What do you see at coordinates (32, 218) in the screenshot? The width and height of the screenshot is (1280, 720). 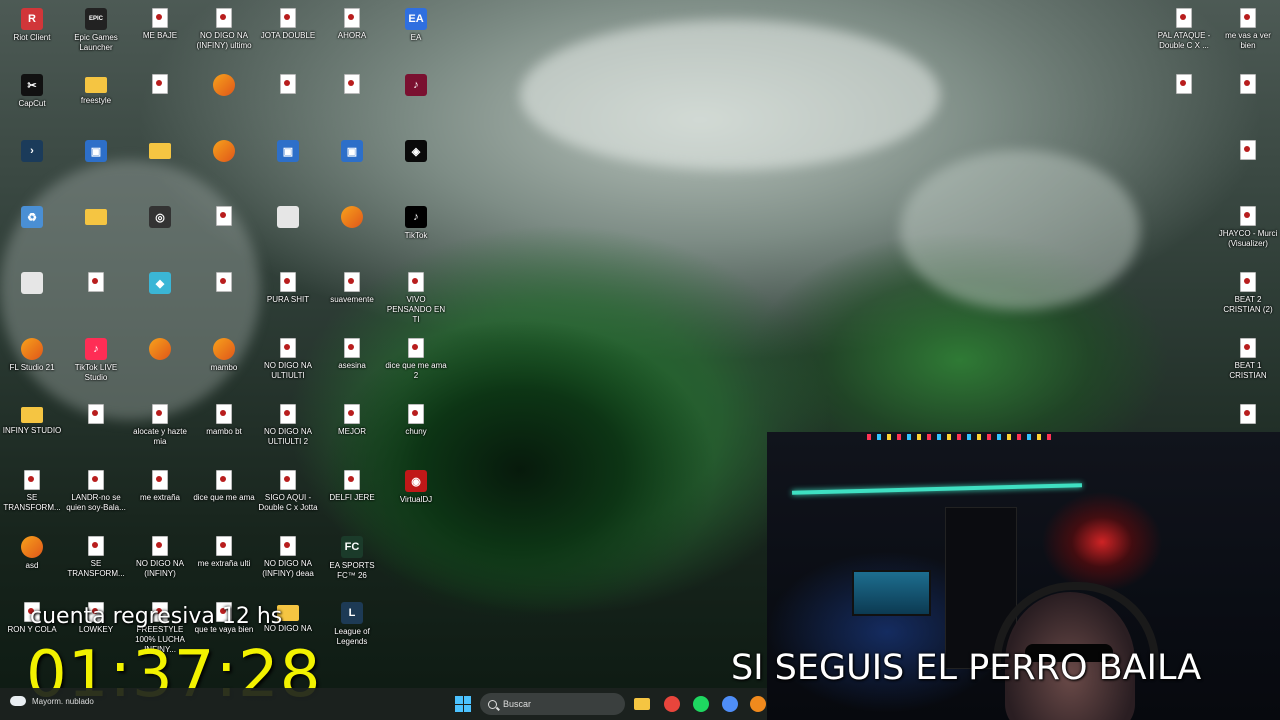 I see `desktop-icon: ♻` at bounding box center [32, 218].